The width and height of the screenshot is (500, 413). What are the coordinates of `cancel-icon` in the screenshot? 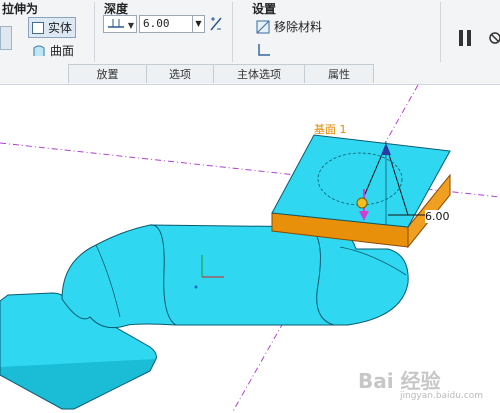 It's located at (494, 38).